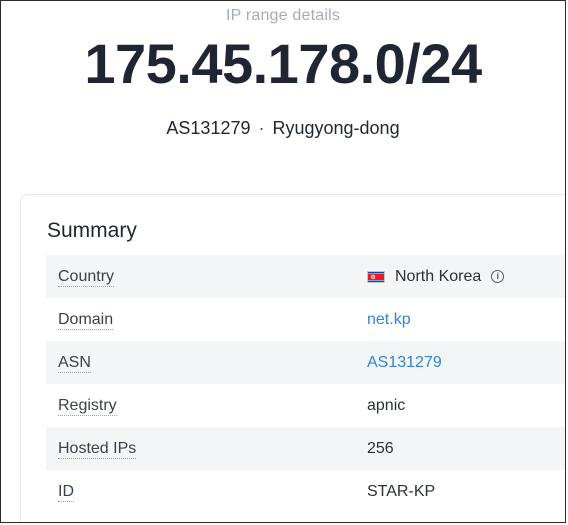 The image size is (568, 525). I want to click on row-value: North Korea i, so click(436, 276).